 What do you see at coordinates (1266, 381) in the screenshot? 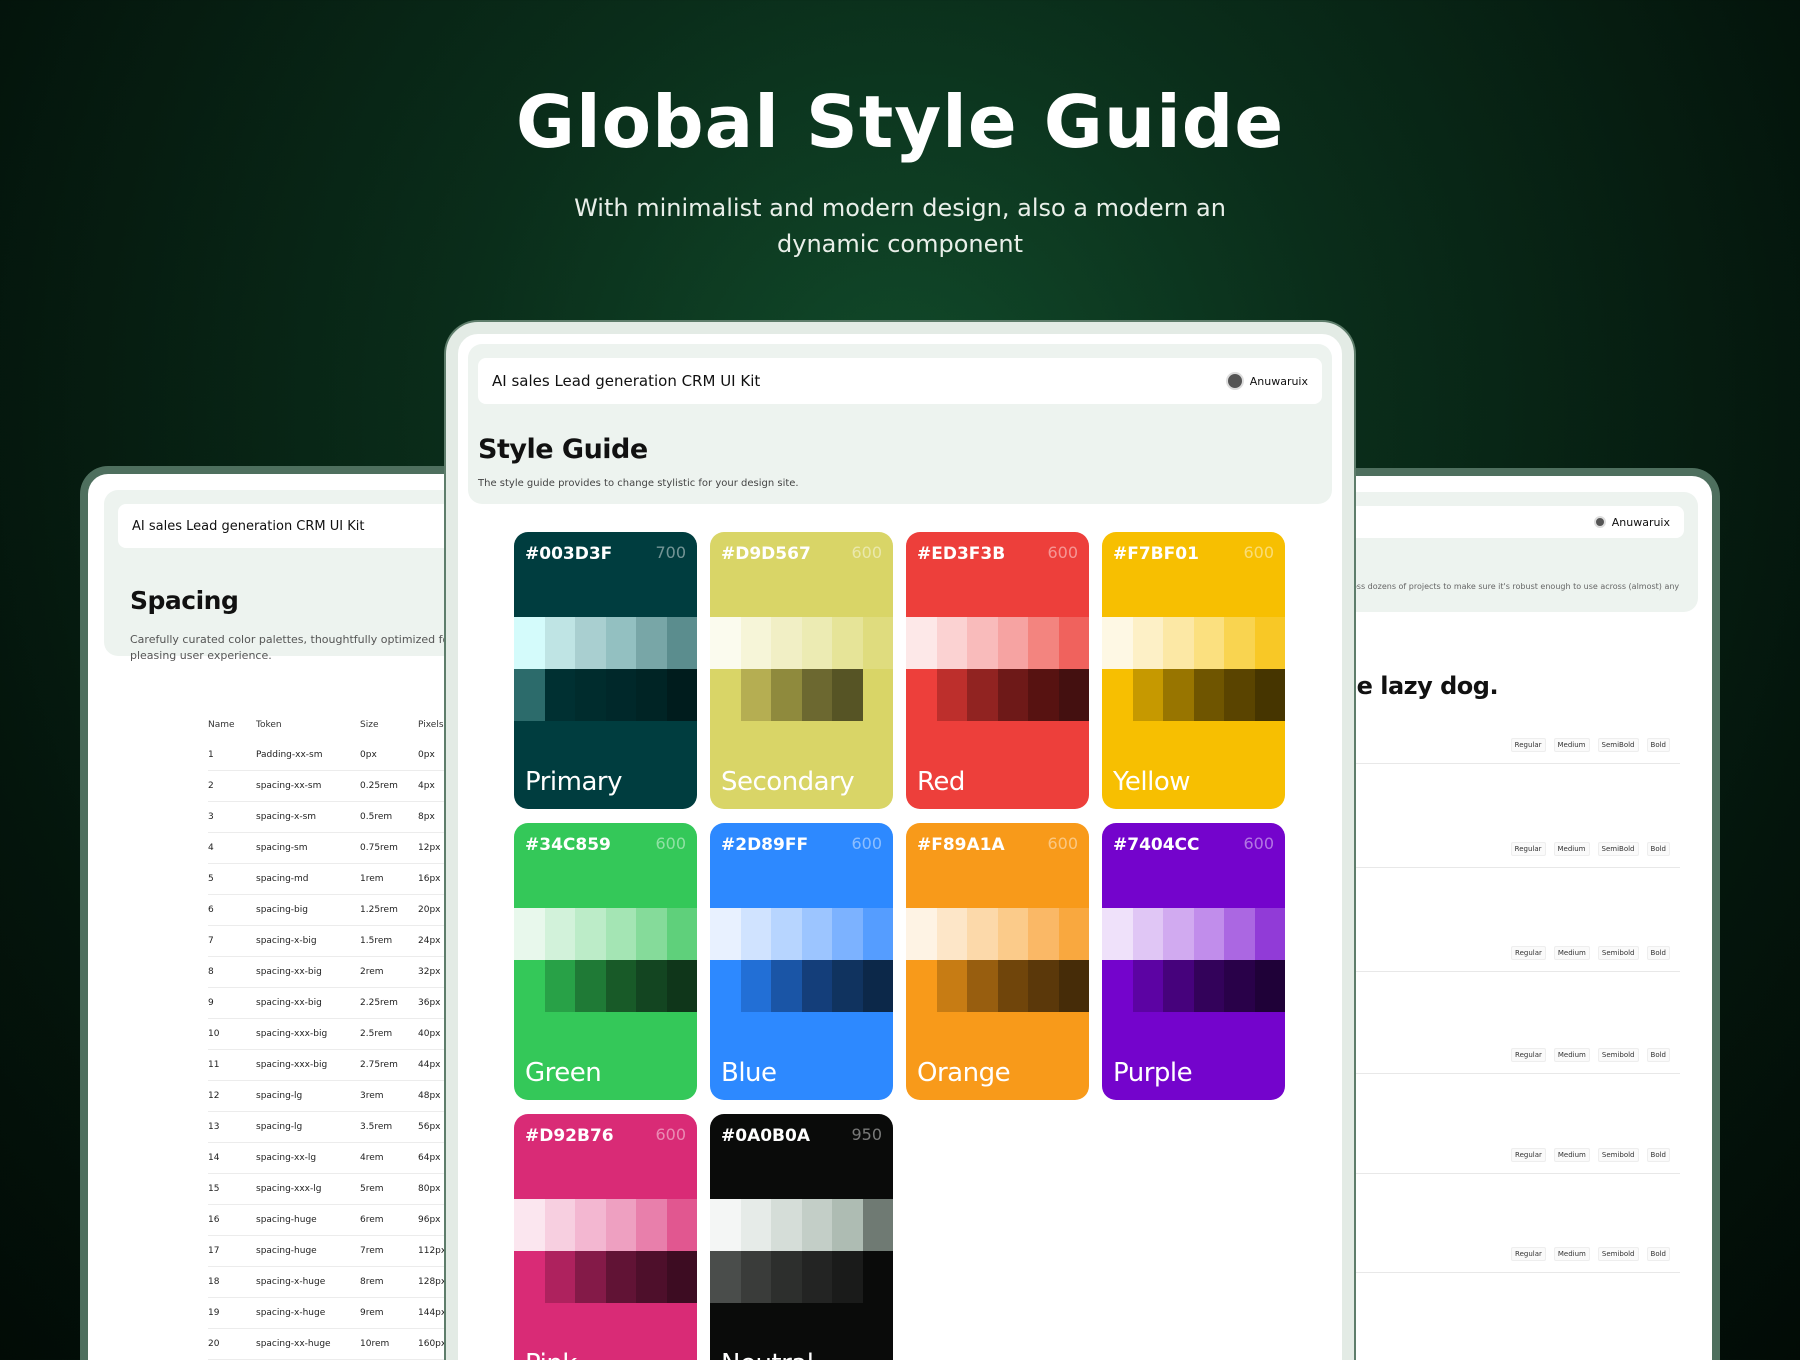
I see `user-menu: Anuwaruix` at bounding box center [1266, 381].